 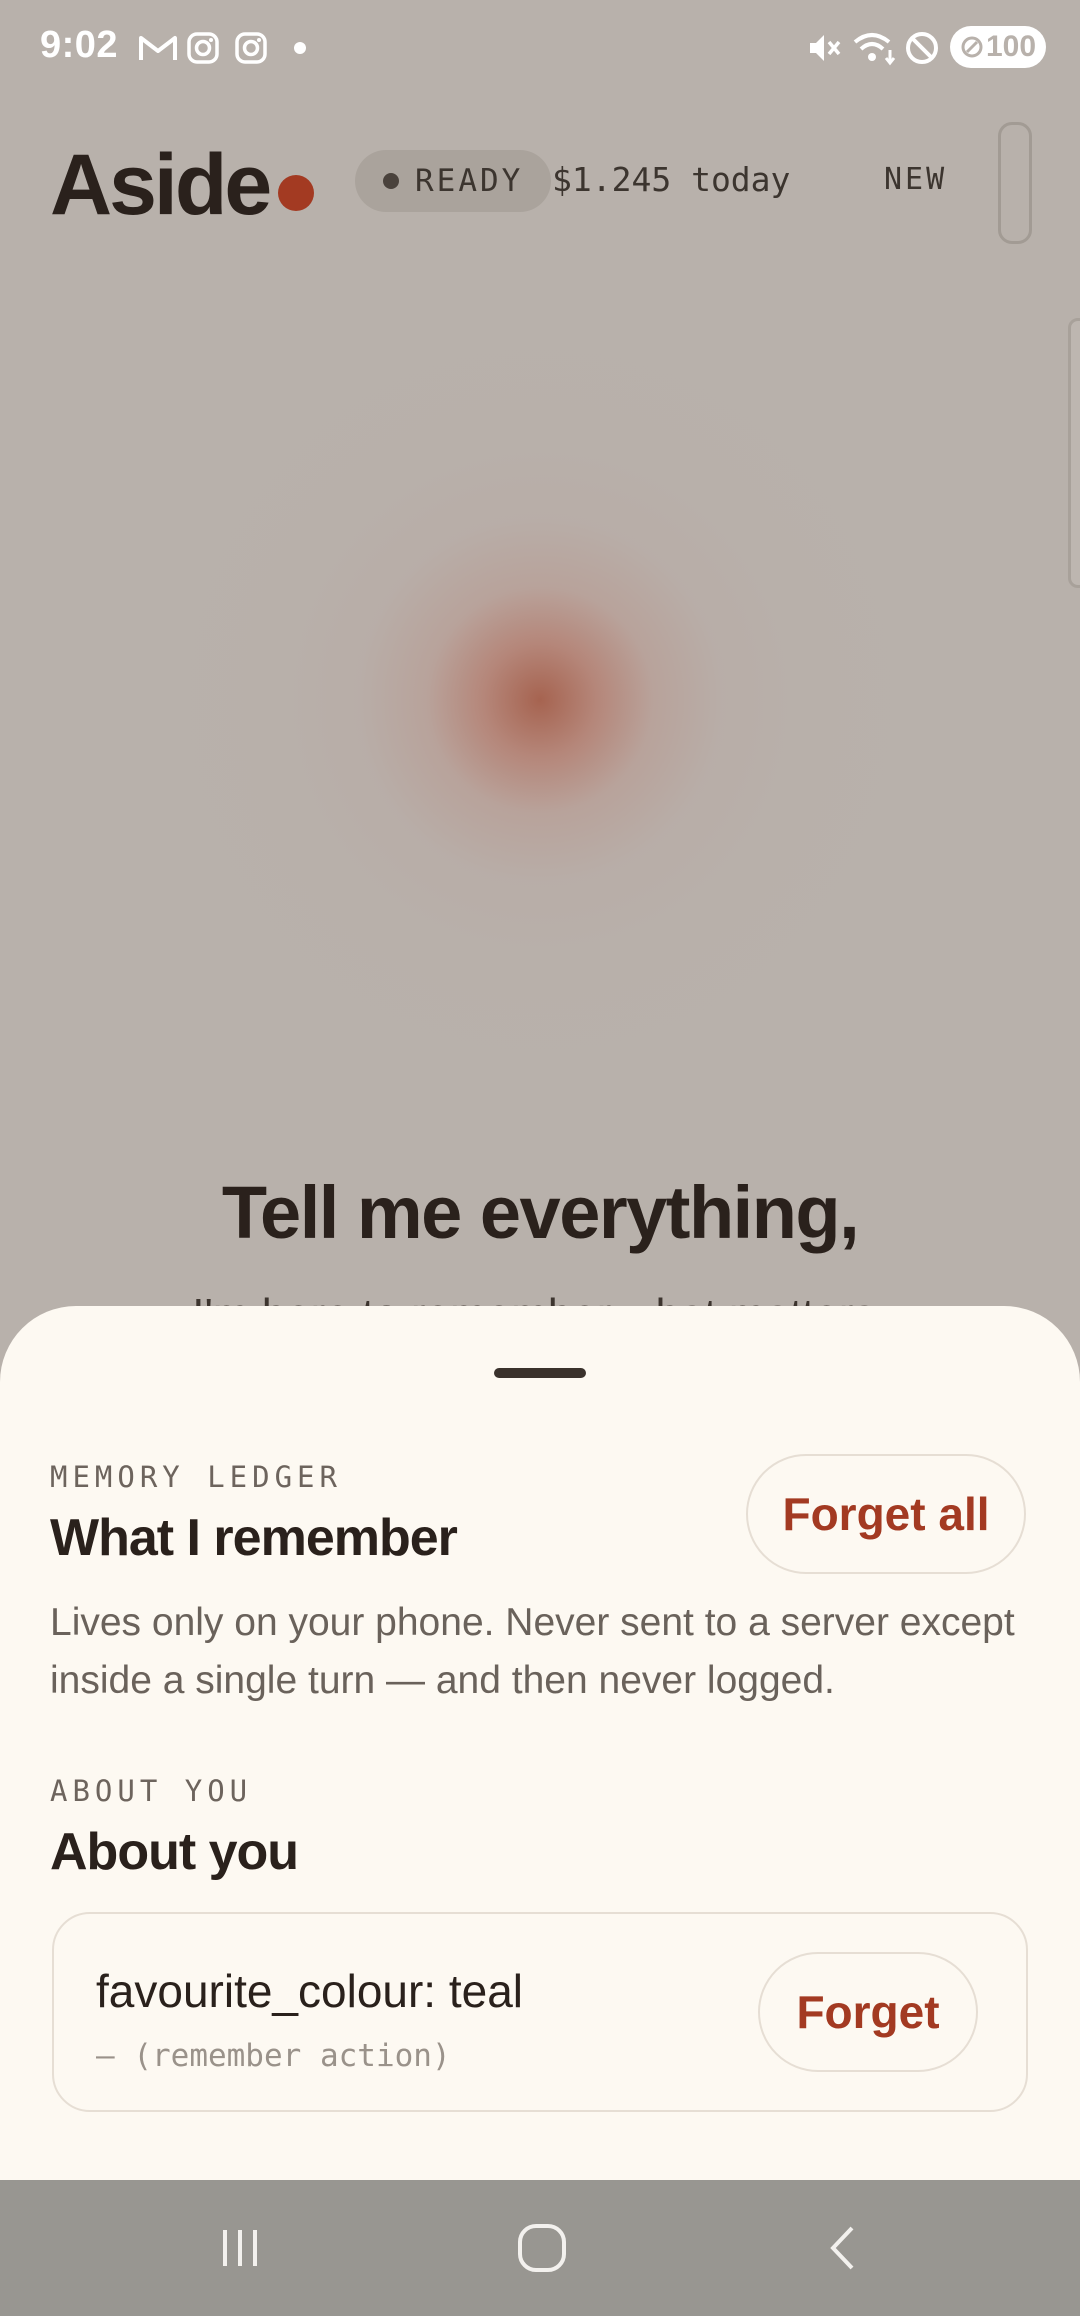 What do you see at coordinates (469, 181) in the screenshot?
I see `status-label: READY` at bounding box center [469, 181].